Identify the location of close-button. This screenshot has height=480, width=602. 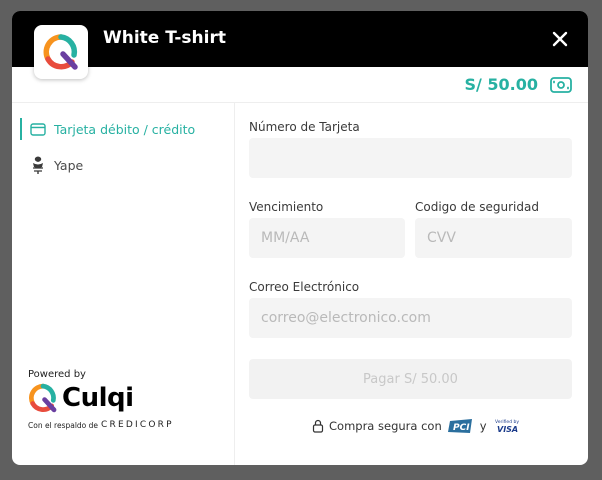
(560, 39).